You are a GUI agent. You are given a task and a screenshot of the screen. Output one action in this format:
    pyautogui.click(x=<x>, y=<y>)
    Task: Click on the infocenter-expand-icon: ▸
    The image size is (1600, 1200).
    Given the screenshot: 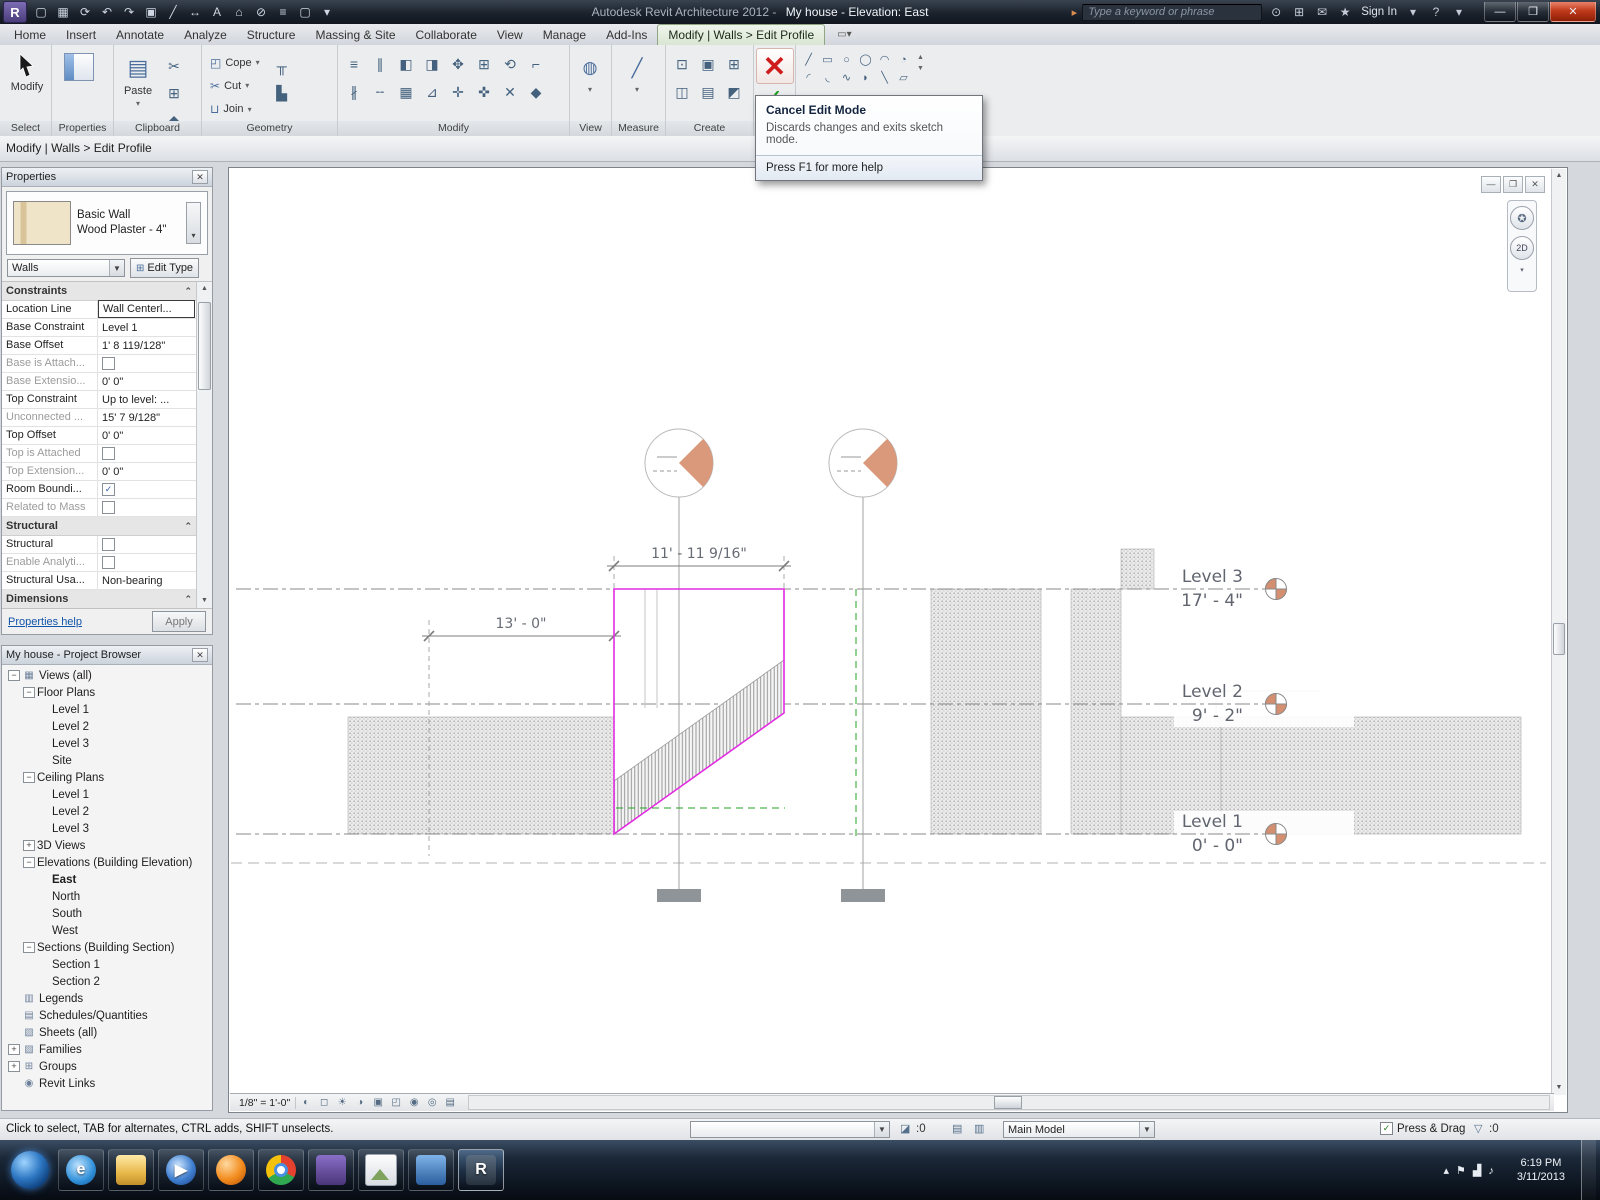 What is the action you would take?
    pyautogui.click(x=1075, y=12)
    